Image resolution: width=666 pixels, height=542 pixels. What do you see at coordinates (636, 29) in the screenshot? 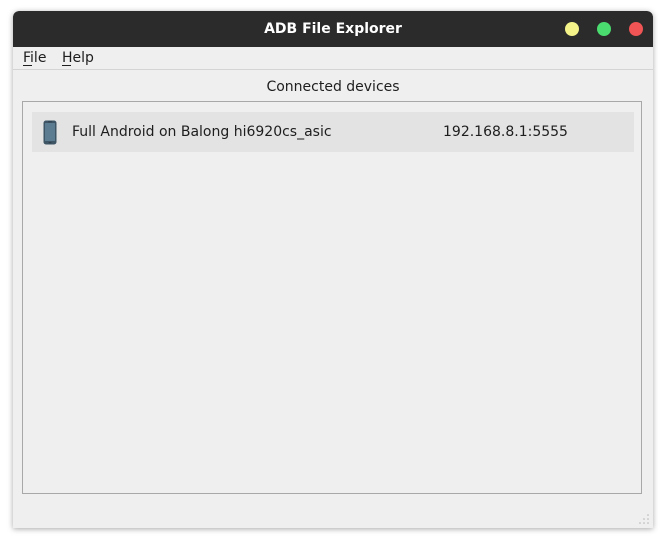
I see `close-button` at bounding box center [636, 29].